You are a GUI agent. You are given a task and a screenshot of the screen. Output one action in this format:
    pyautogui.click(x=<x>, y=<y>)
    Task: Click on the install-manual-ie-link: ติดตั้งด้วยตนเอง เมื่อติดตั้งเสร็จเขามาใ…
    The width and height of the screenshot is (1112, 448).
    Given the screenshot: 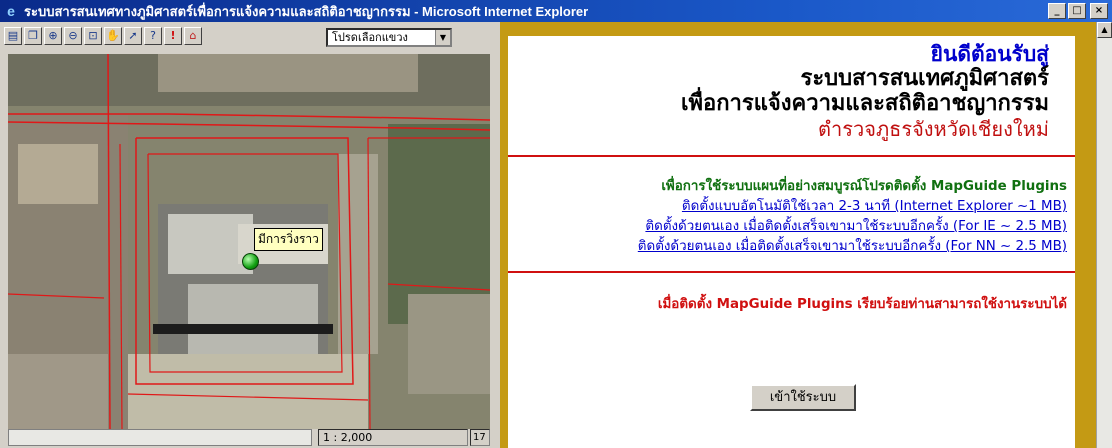 What is the action you would take?
    pyautogui.click(x=787, y=227)
    